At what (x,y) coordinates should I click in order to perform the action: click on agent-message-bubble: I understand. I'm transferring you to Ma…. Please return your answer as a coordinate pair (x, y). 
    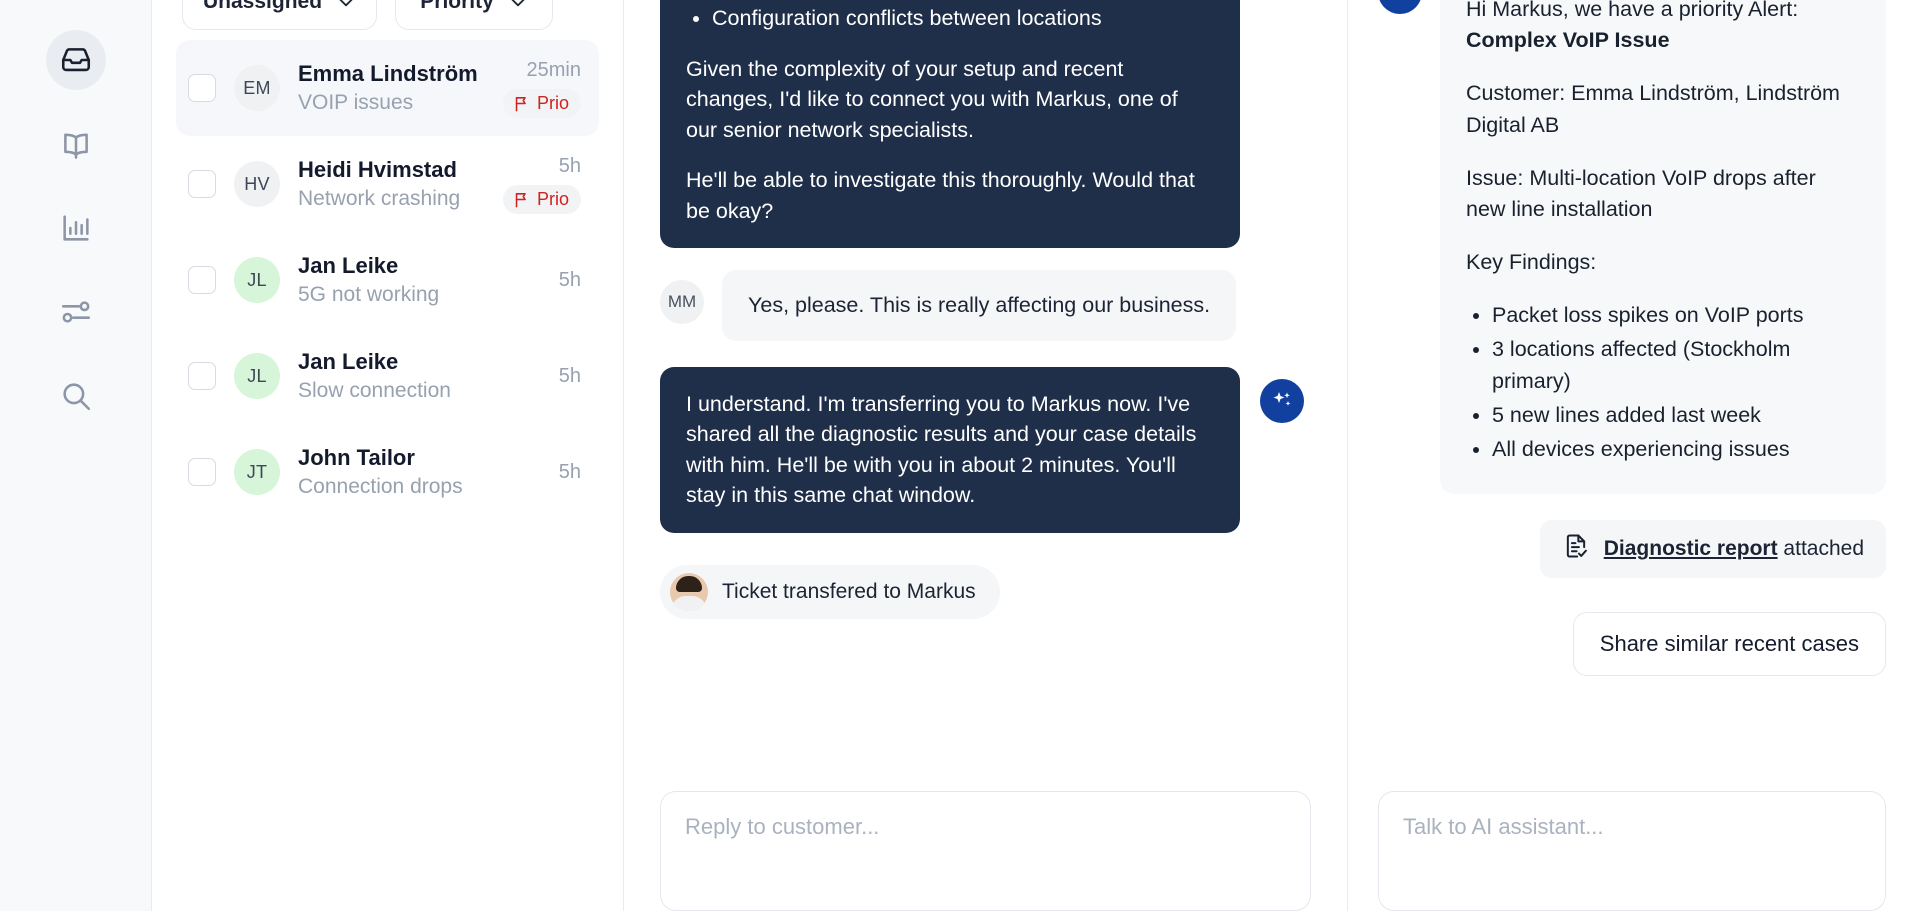
    Looking at the image, I should click on (950, 449).